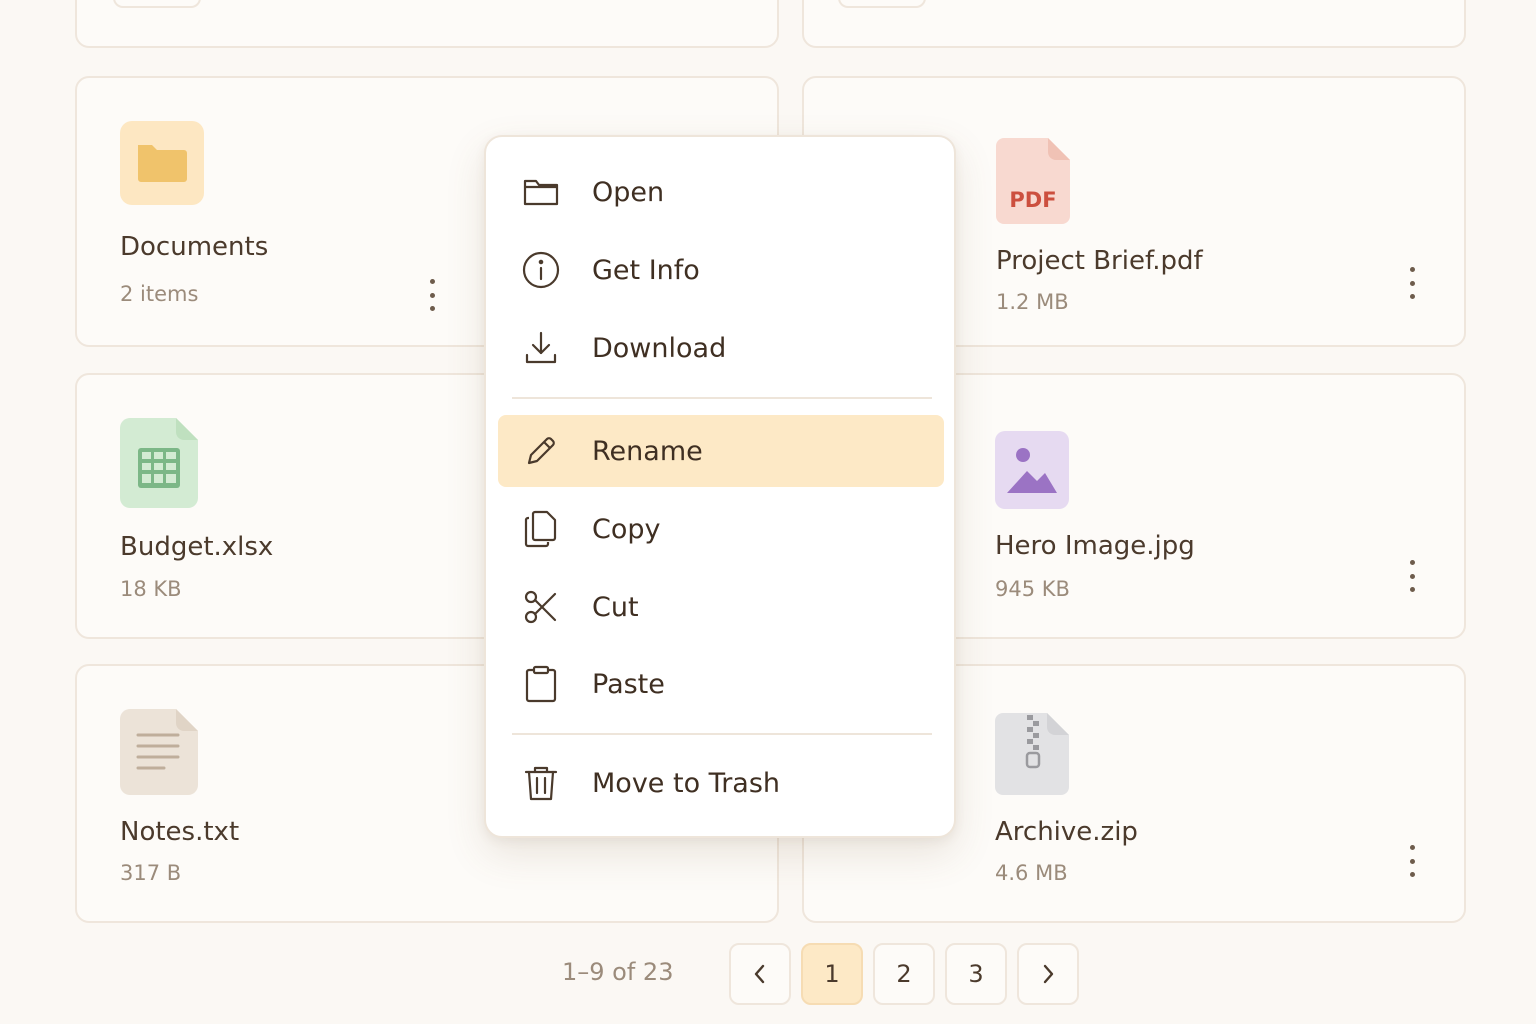 The width and height of the screenshot is (1536, 1024). Describe the element at coordinates (541, 348) in the screenshot. I see `download-icon` at that location.